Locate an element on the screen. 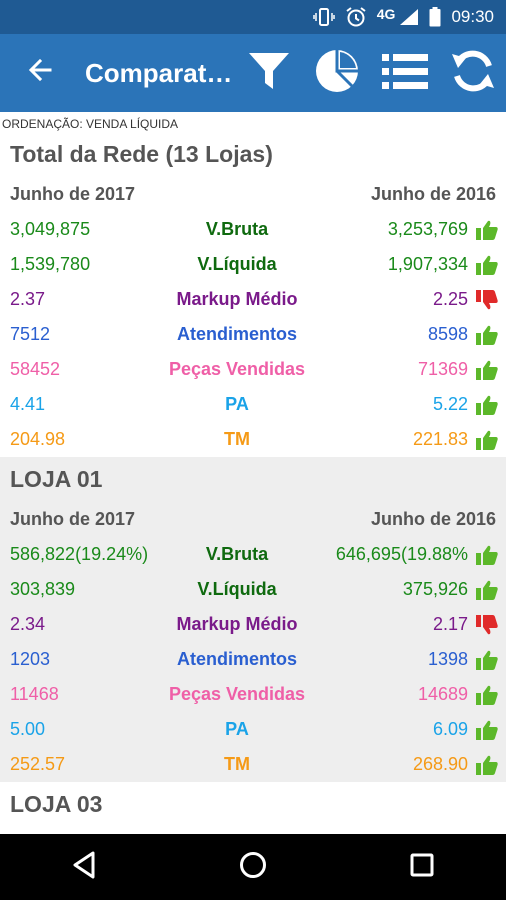 The height and width of the screenshot is (900, 506). store-section-loja-03: LOJA 03 is located at coordinates (253, 804).